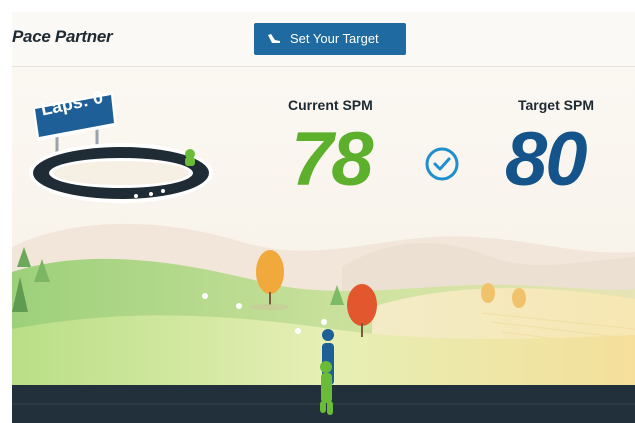 The height and width of the screenshot is (423, 635). Describe the element at coordinates (330, 105) in the screenshot. I see `current-spm-label: Current SPM` at that location.